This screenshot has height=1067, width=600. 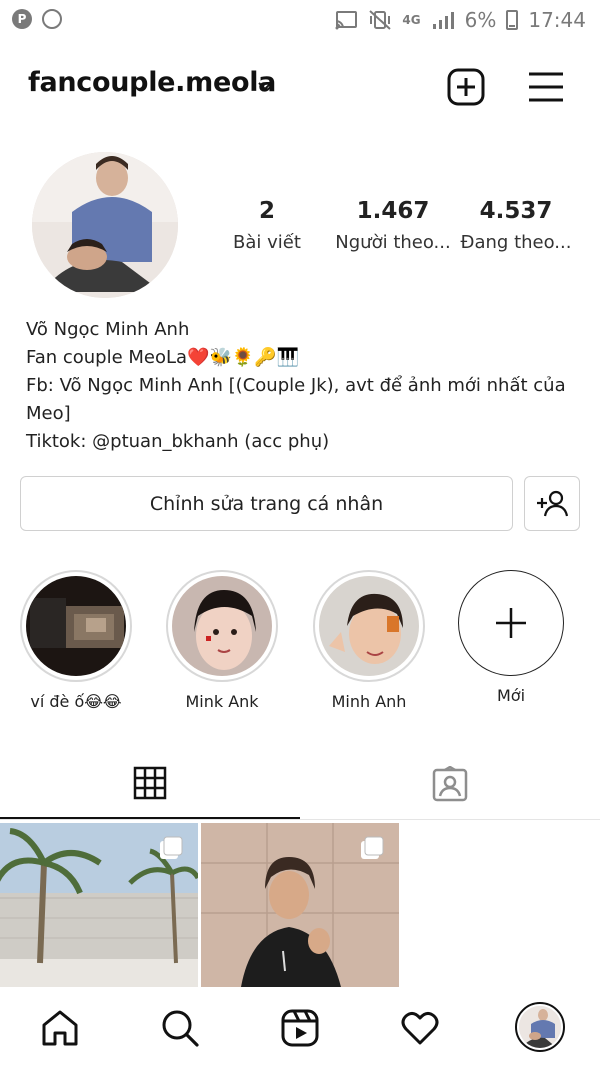 I want to click on story-highlight: Mink Ank, so click(x=222, y=640).